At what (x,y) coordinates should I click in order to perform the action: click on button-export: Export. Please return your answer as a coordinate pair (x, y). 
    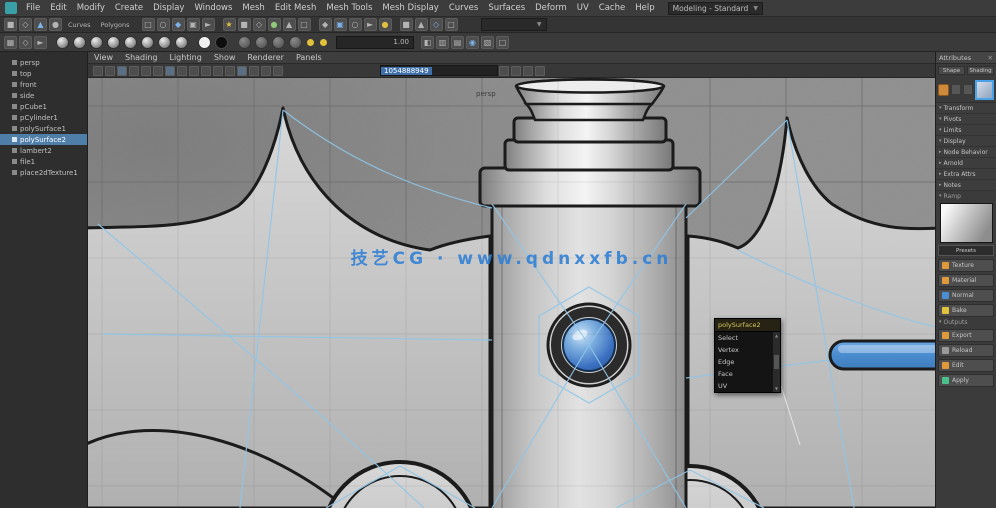
    Looking at the image, I should click on (966, 335).